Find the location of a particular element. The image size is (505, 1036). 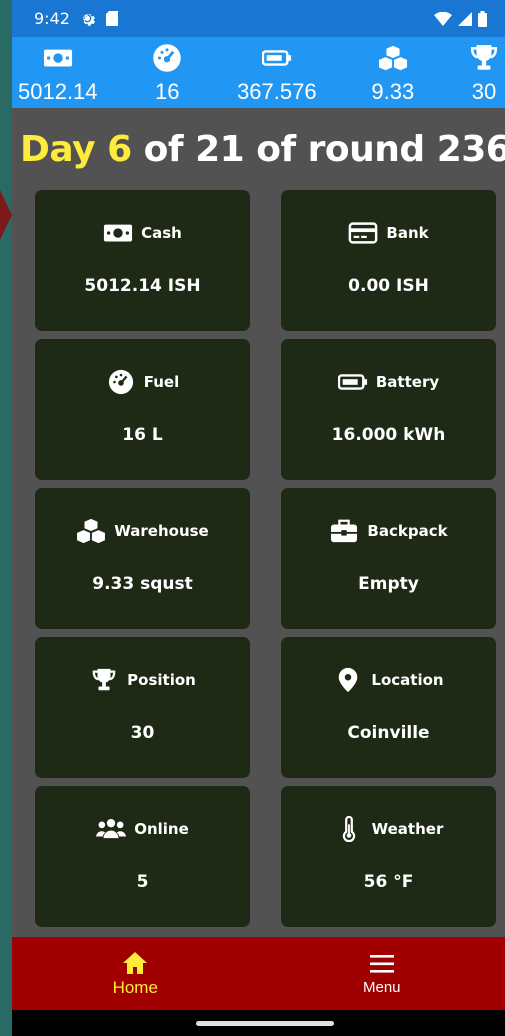

card-label: Position is located at coordinates (161, 680).